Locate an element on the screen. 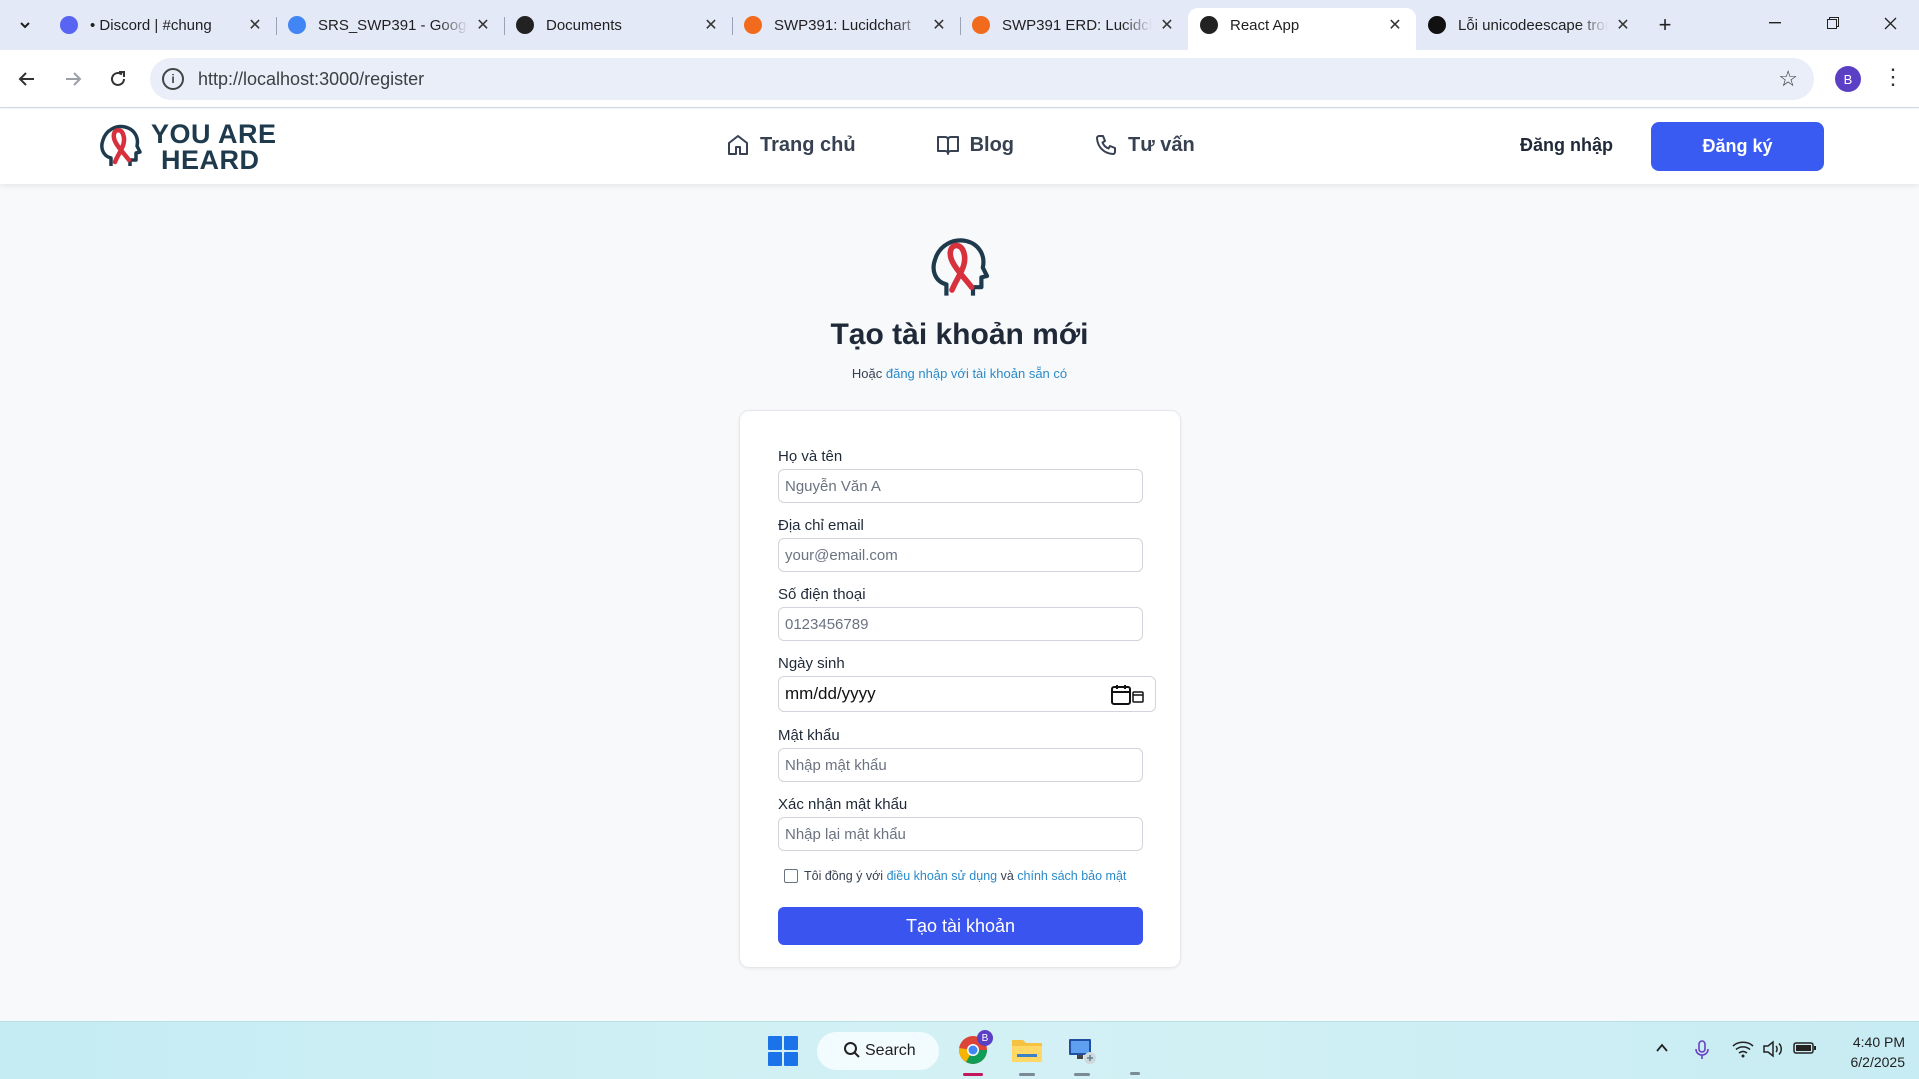 The height and width of the screenshot is (1079, 1919). terms-of-use-link: điều khoản sử dụng is located at coordinates (942, 876).